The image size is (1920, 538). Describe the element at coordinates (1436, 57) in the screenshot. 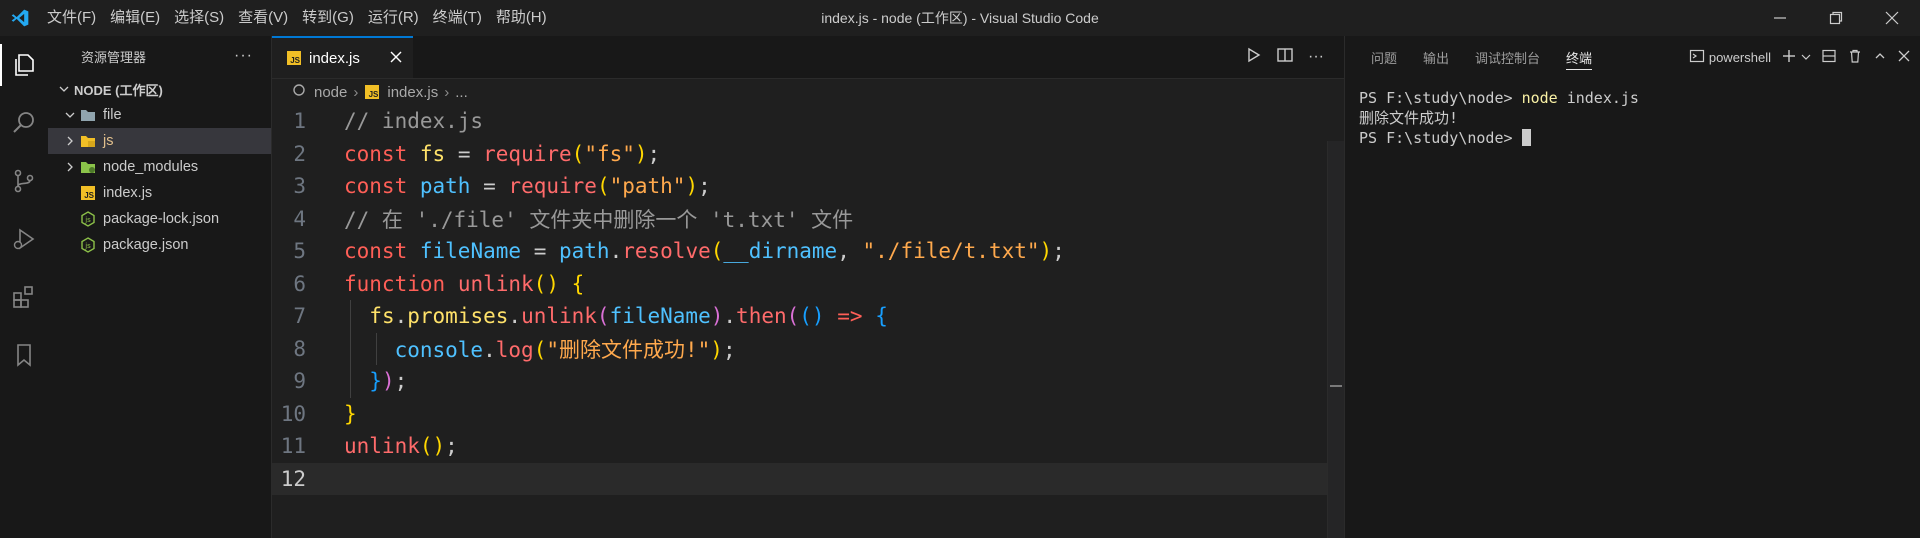

I see `tab-output: 输出` at that location.